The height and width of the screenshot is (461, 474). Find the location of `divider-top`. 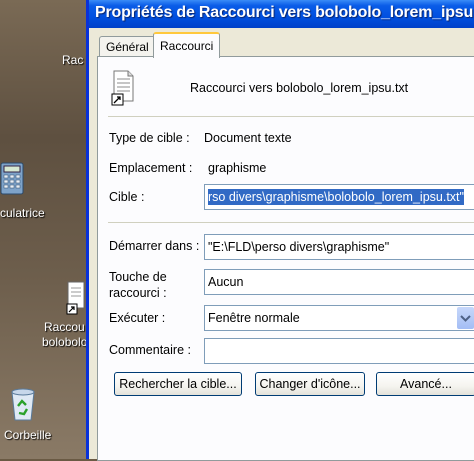

divider-top is located at coordinates (291, 116).